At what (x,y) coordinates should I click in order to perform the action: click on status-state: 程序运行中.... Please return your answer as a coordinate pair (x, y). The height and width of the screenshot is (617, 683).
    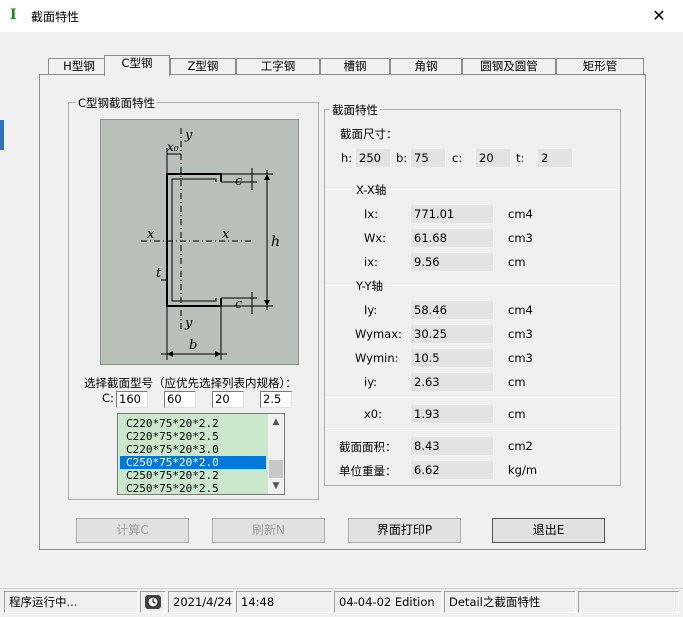
    Looking at the image, I should click on (71, 602).